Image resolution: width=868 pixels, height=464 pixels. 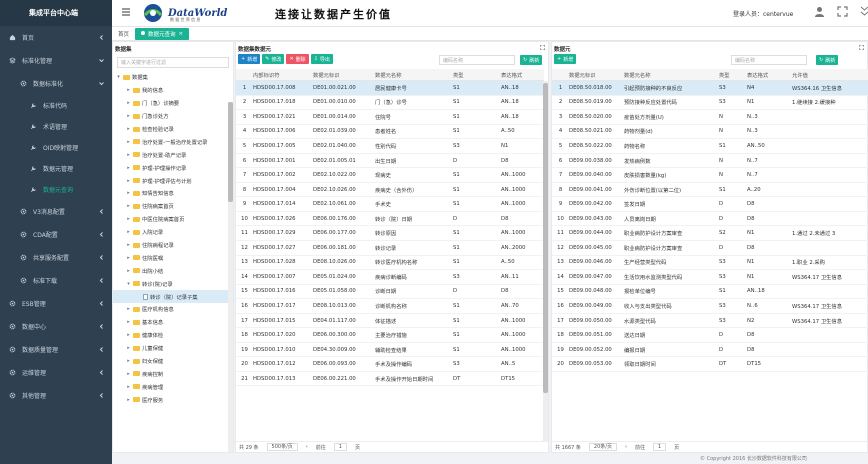 What do you see at coordinates (307, 447) in the screenshot?
I see `mid-prev-icon: ‹` at bounding box center [307, 447].